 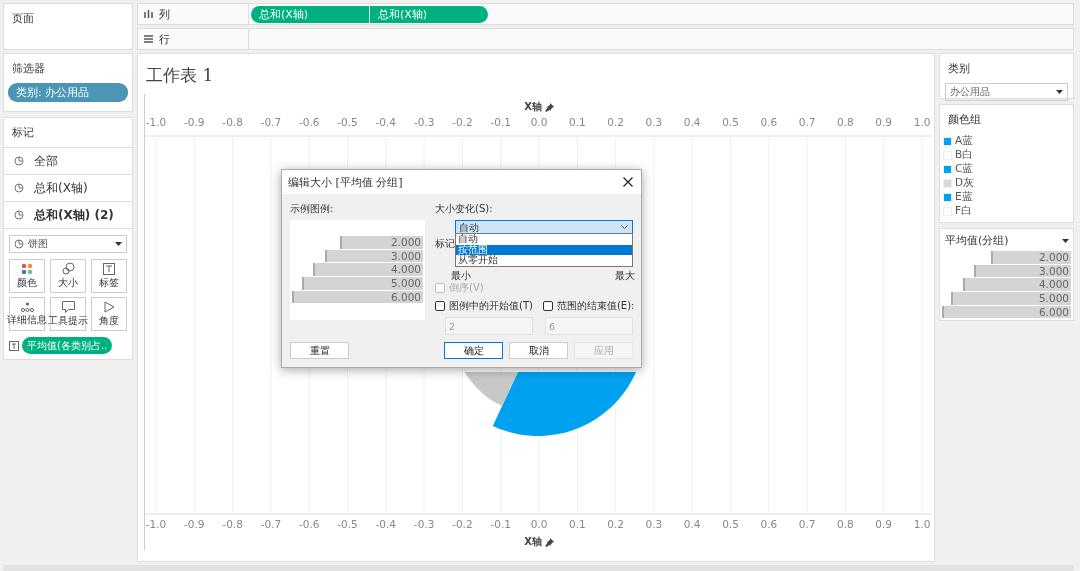 What do you see at coordinates (484, 306) in the screenshot?
I see `checkbox: 图例中的开始值(T)` at bounding box center [484, 306].